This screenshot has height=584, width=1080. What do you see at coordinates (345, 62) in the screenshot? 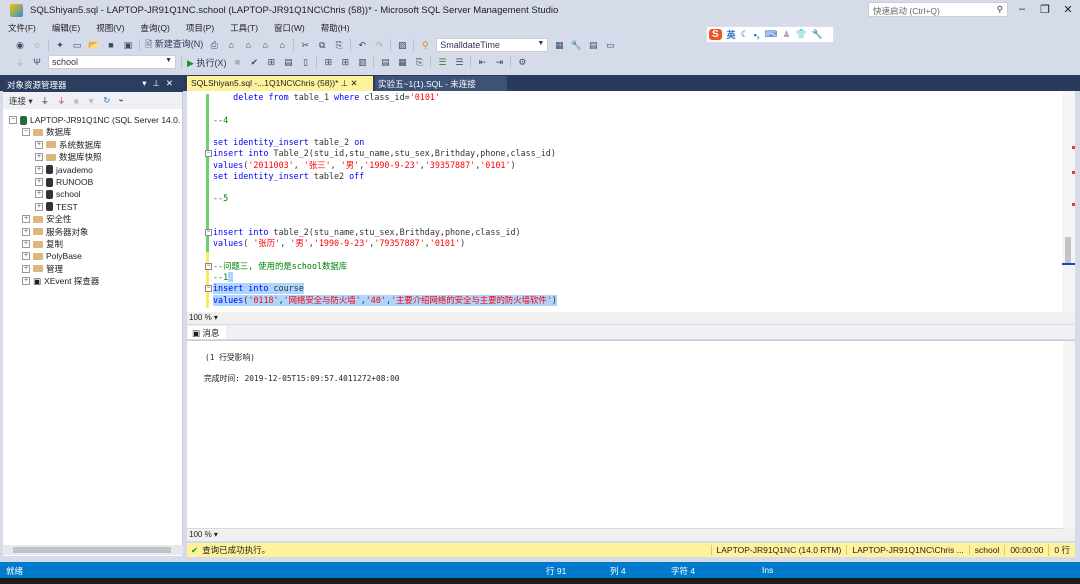
I see `live-stats-icon: ⊞` at bounding box center [345, 62].